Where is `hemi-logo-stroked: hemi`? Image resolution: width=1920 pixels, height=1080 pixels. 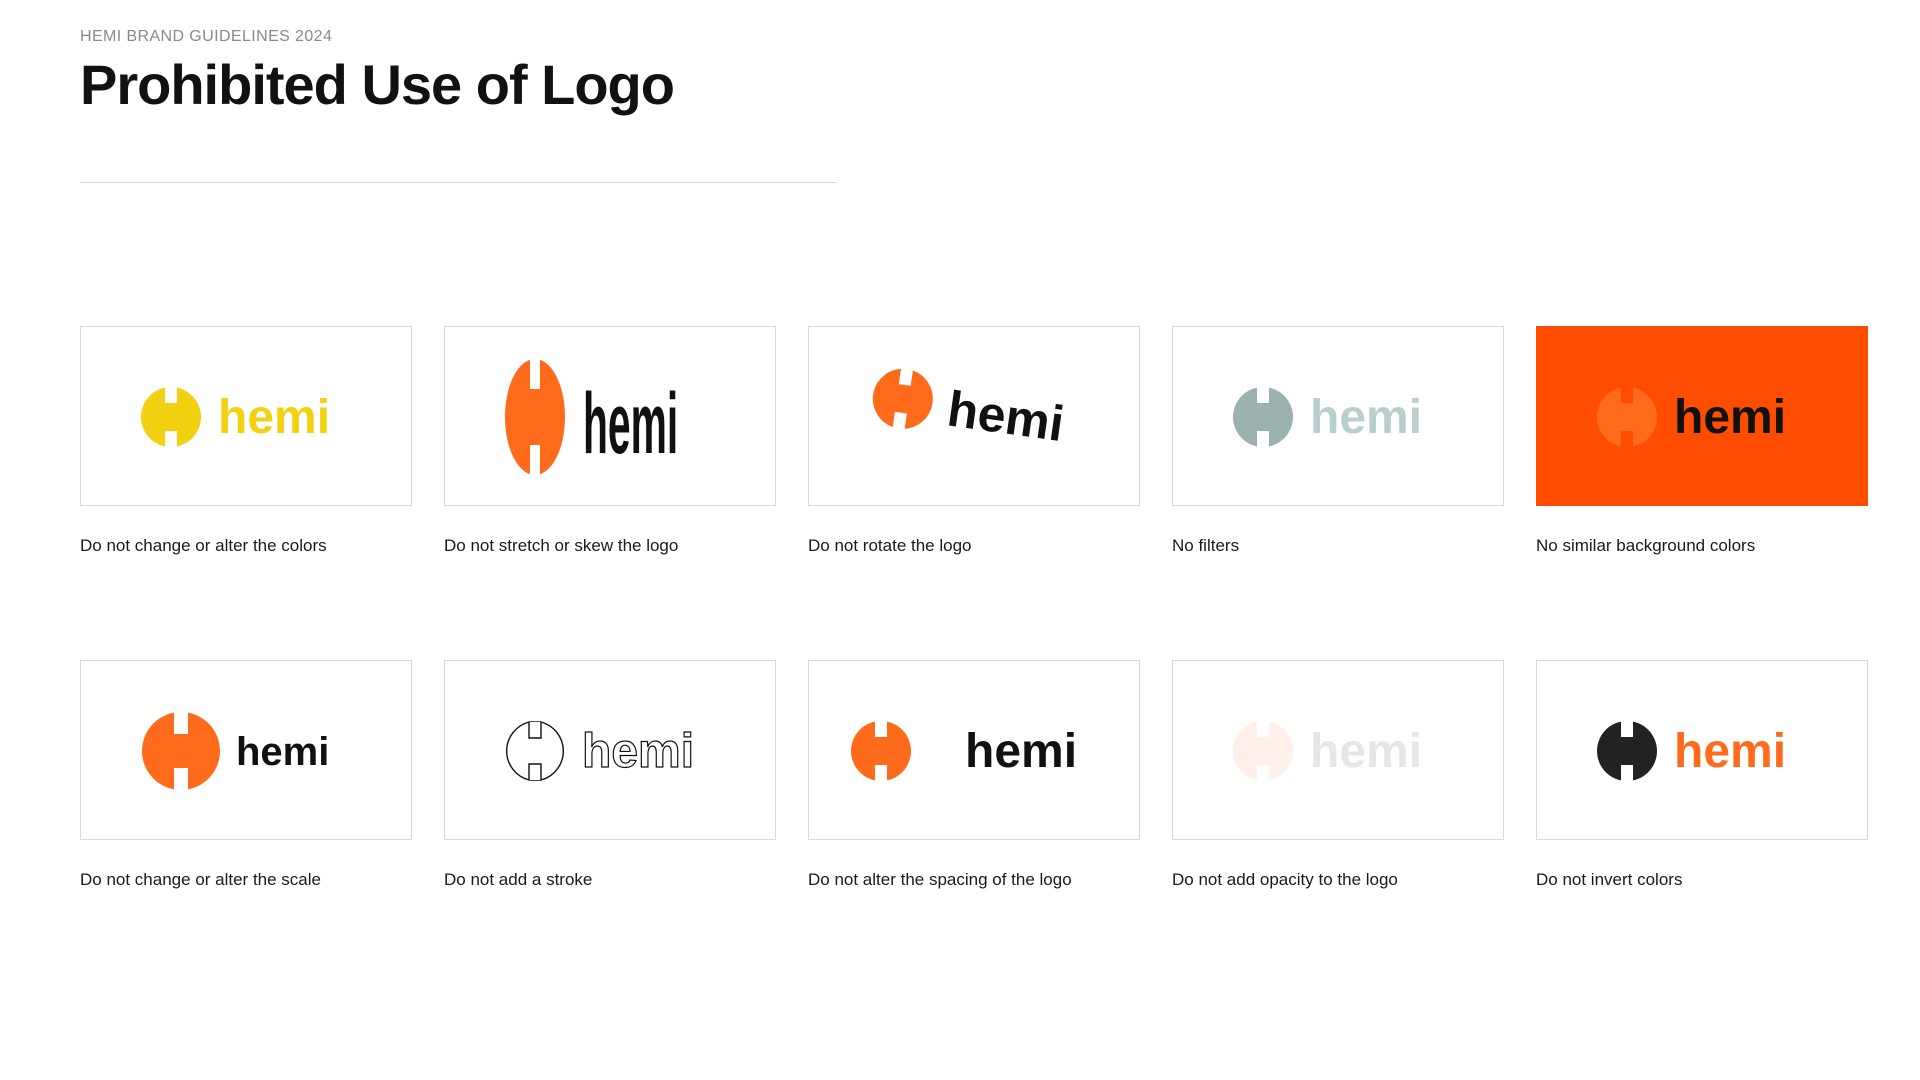
hemi-logo-stroked: hemi is located at coordinates (600, 751).